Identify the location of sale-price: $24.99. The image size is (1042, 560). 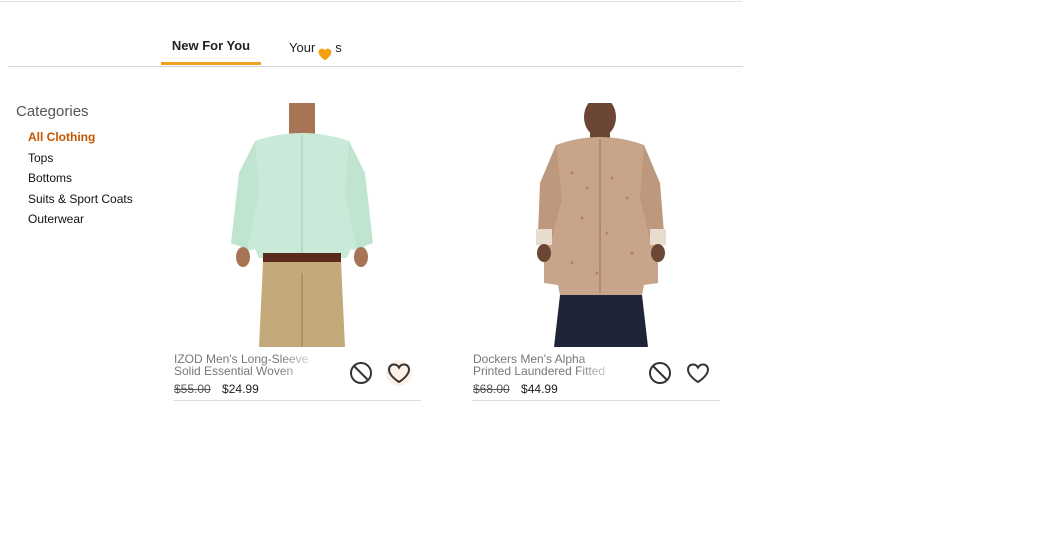
(240, 389).